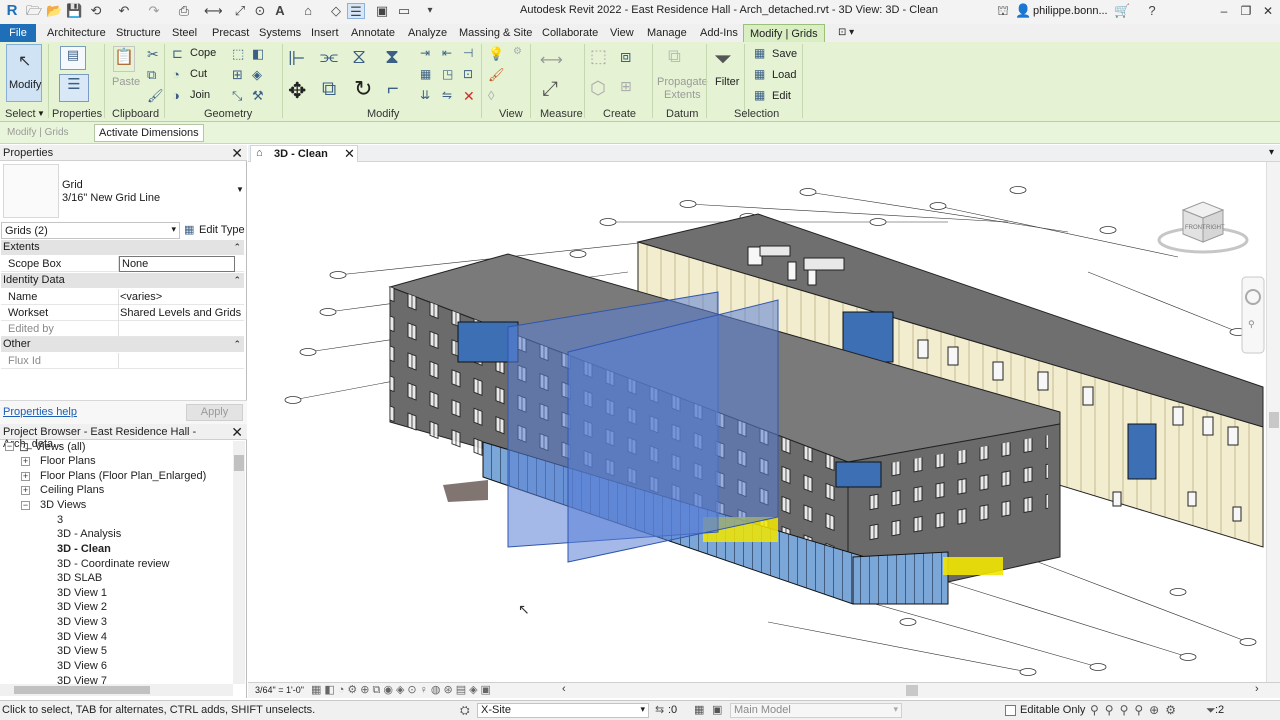 Image resolution: width=1280 pixels, height=720 pixels. What do you see at coordinates (18, 33) in the screenshot?
I see `tab-file: File` at bounding box center [18, 33].